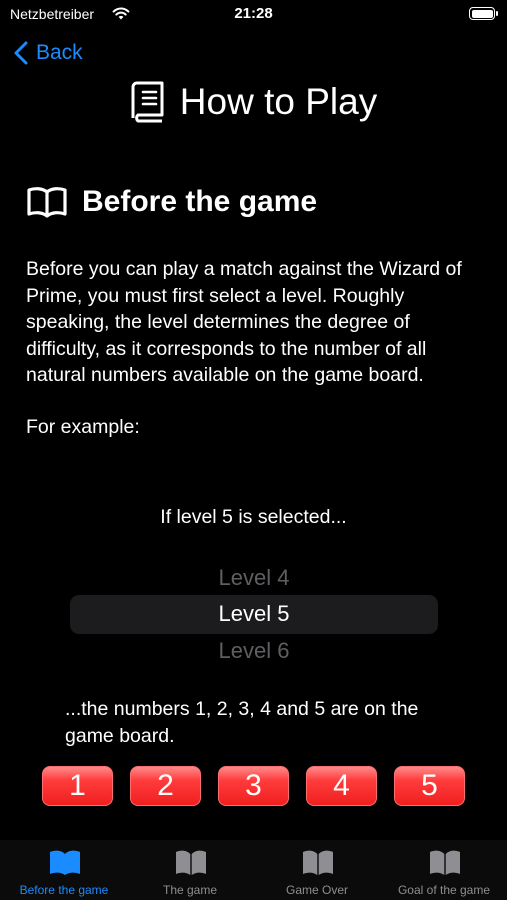 This screenshot has height=900, width=507. What do you see at coordinates (59, 52) in the screenshot?
I see `back-label: Back` at bounding box center [59, 52].